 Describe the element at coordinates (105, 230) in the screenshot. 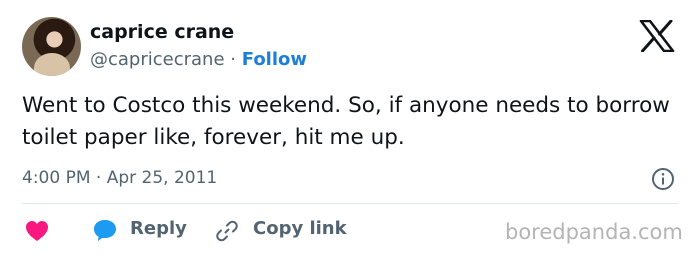

I see `speech-bubble-icon` at that location.